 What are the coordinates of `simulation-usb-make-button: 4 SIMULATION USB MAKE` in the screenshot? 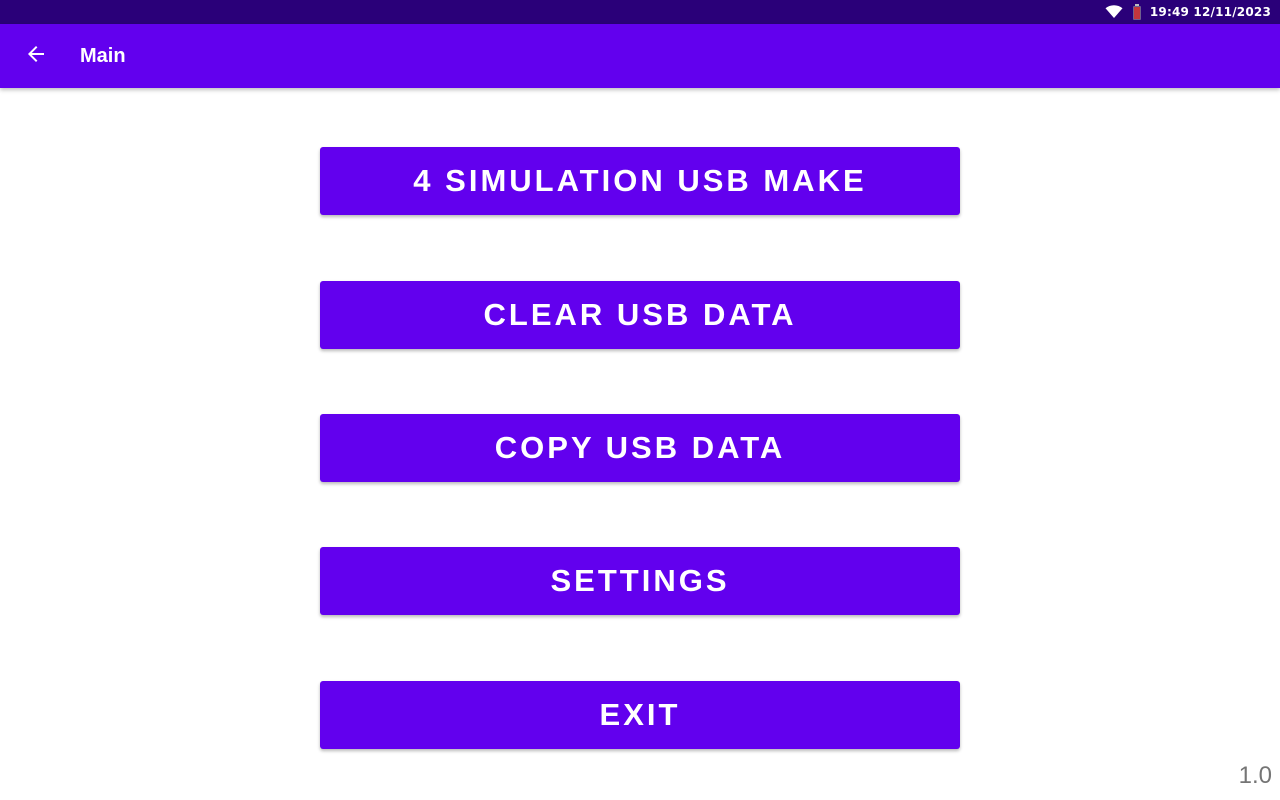 It's located at (640, 181).